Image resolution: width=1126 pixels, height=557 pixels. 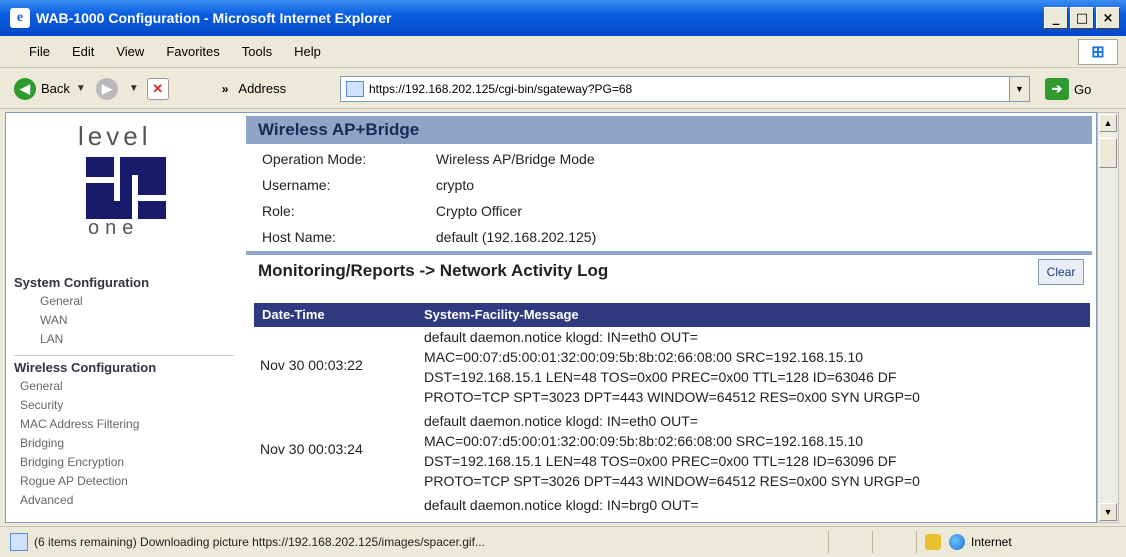 I want to click on nav-group-system: System Configuration General WAN LAN, so click(x=77, y=312).